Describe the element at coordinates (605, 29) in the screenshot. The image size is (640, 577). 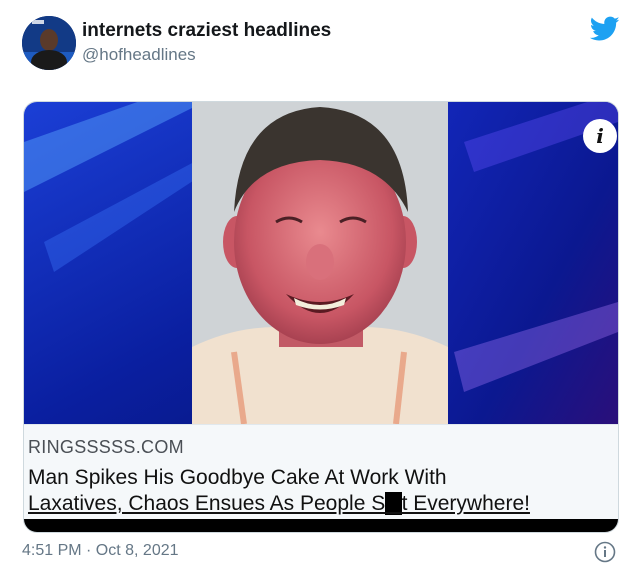
I see `twitter-bird-icon` at that location.